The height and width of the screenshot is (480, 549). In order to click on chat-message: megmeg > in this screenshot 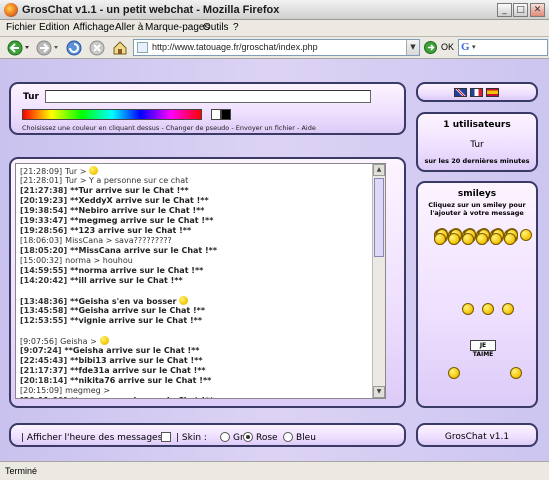, I will do `click(88, 390)`.